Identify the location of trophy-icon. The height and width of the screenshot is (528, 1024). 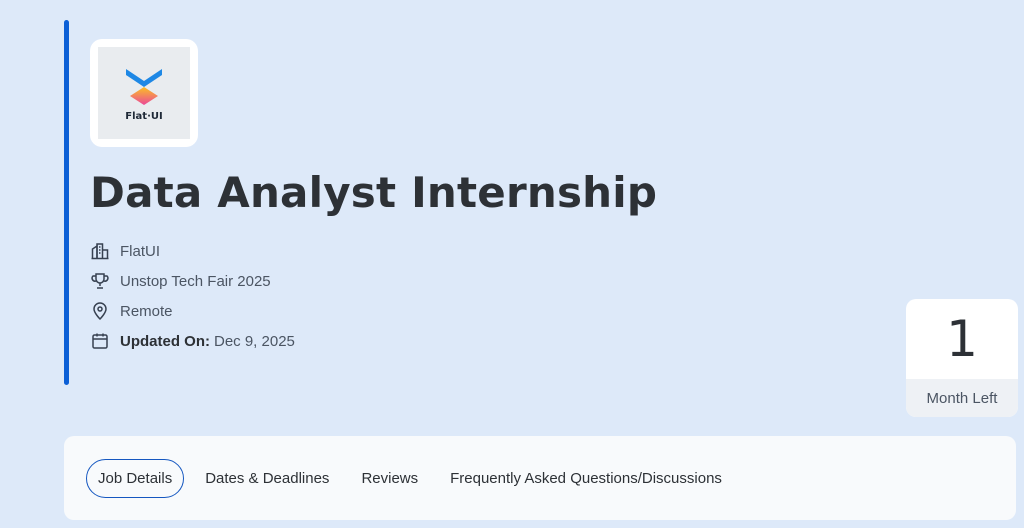
(100, 281).